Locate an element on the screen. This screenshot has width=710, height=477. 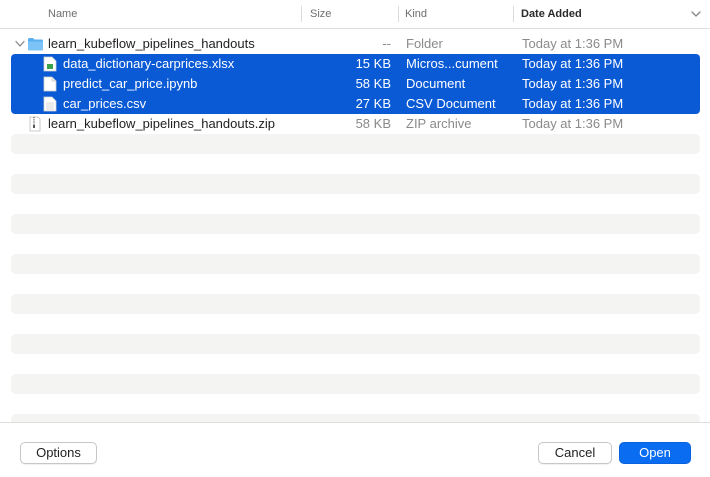
file-size: 27 KB is located at coordinates (373, 103).